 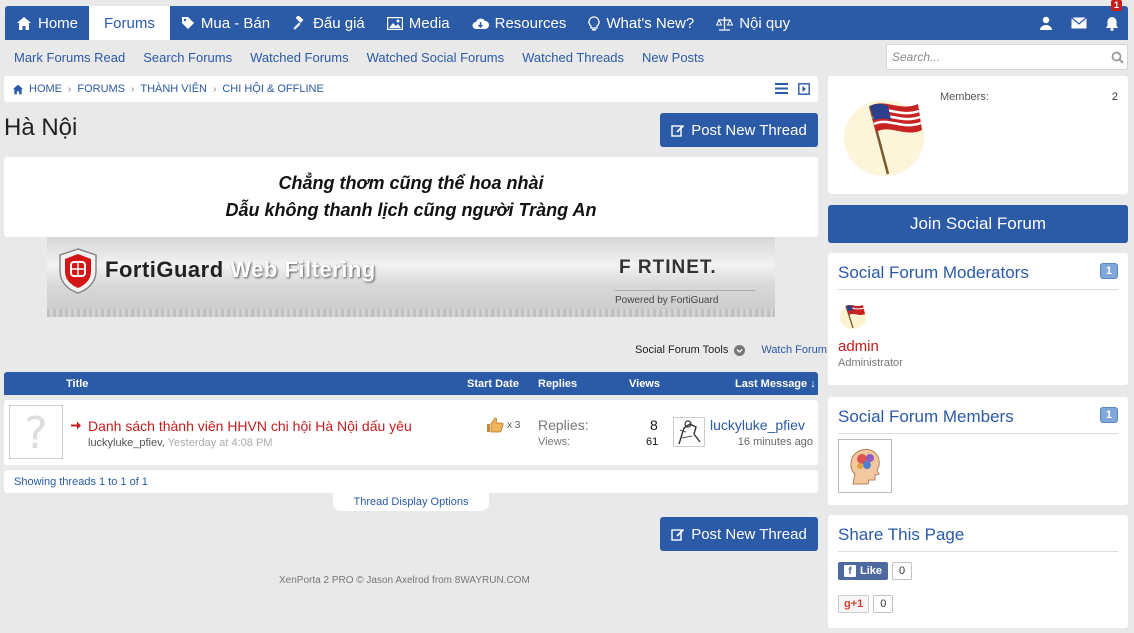 I want to click on thread-likes: x 3, so click(x=503, y=425).